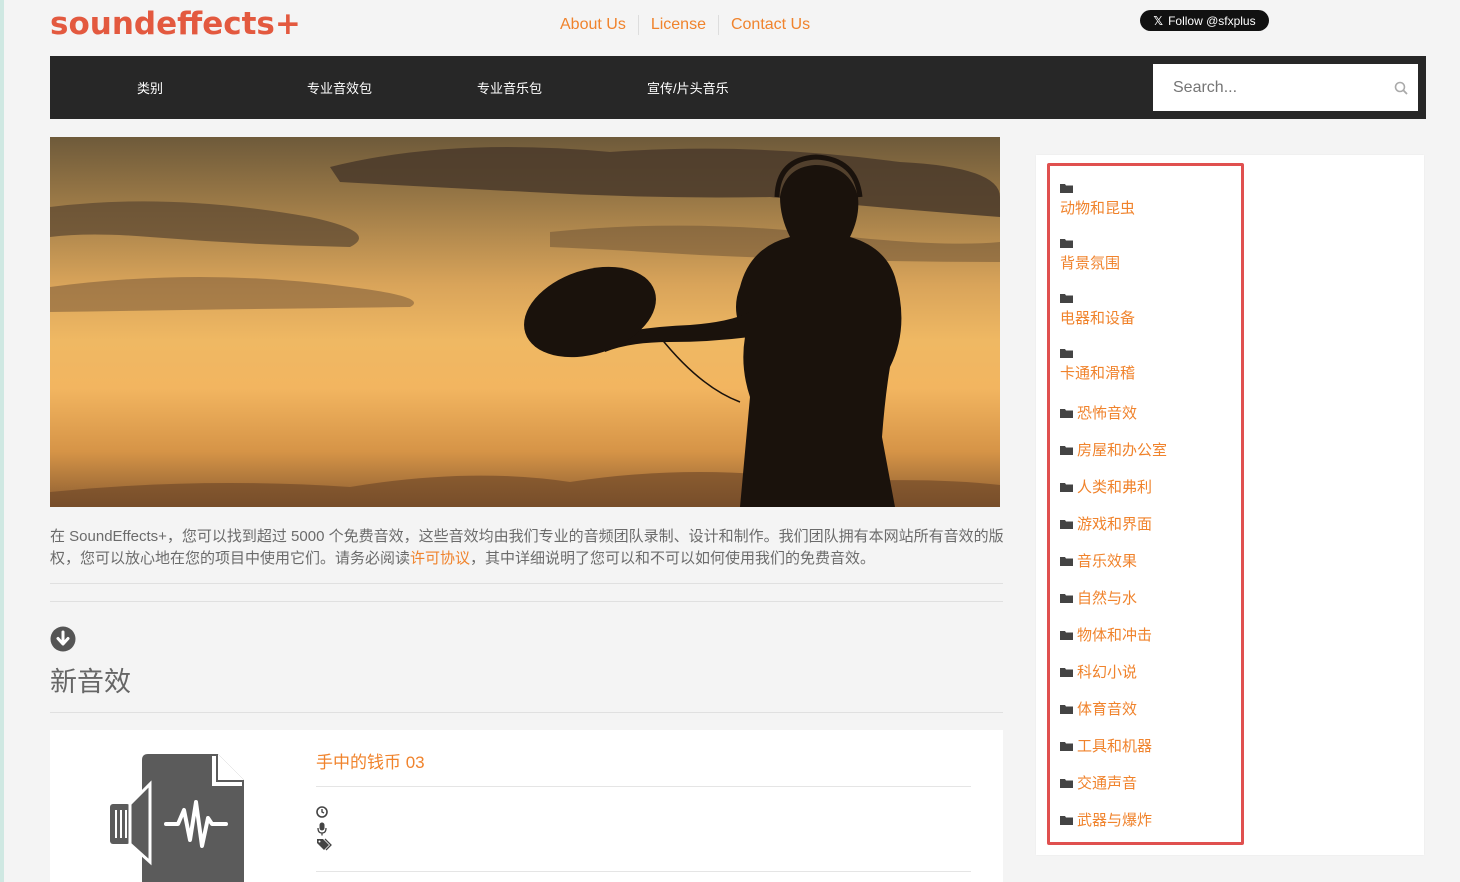 Image resolution: width=1460 pixels, height=882 pixels. What do you see at coordinates (1122, 450) in the screenshot?
I see `category-label: 房屋和办公室` at bounding box center [1122, 450].